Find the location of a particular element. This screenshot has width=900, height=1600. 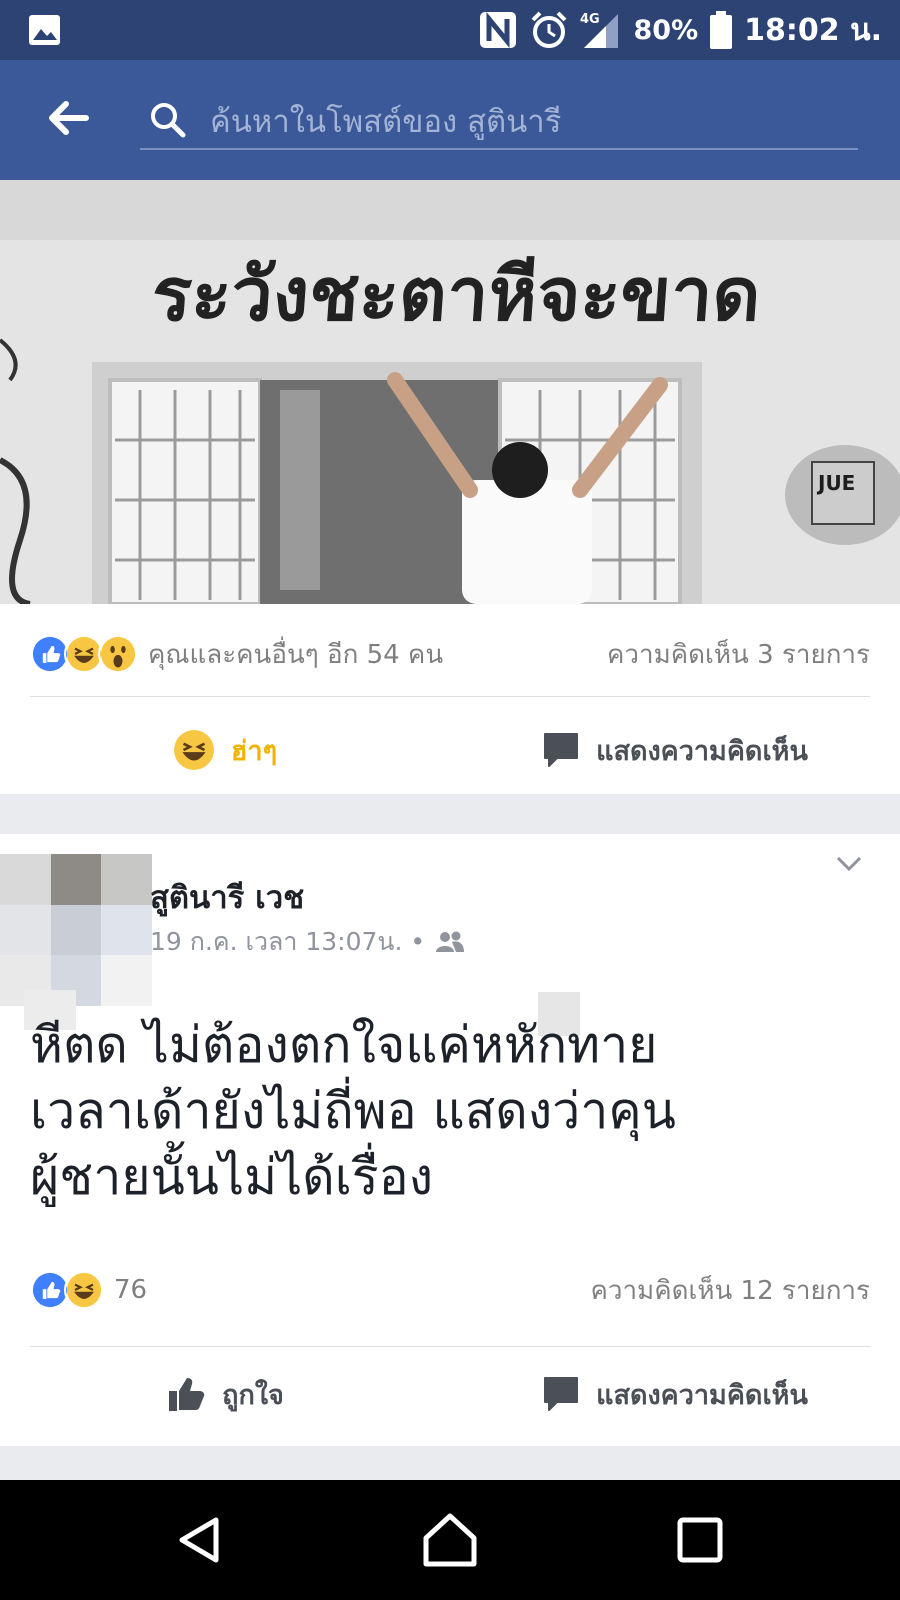

action-row: ถูกใจ แสดงความคิดเห็น is located at coordinates (450, 1394).